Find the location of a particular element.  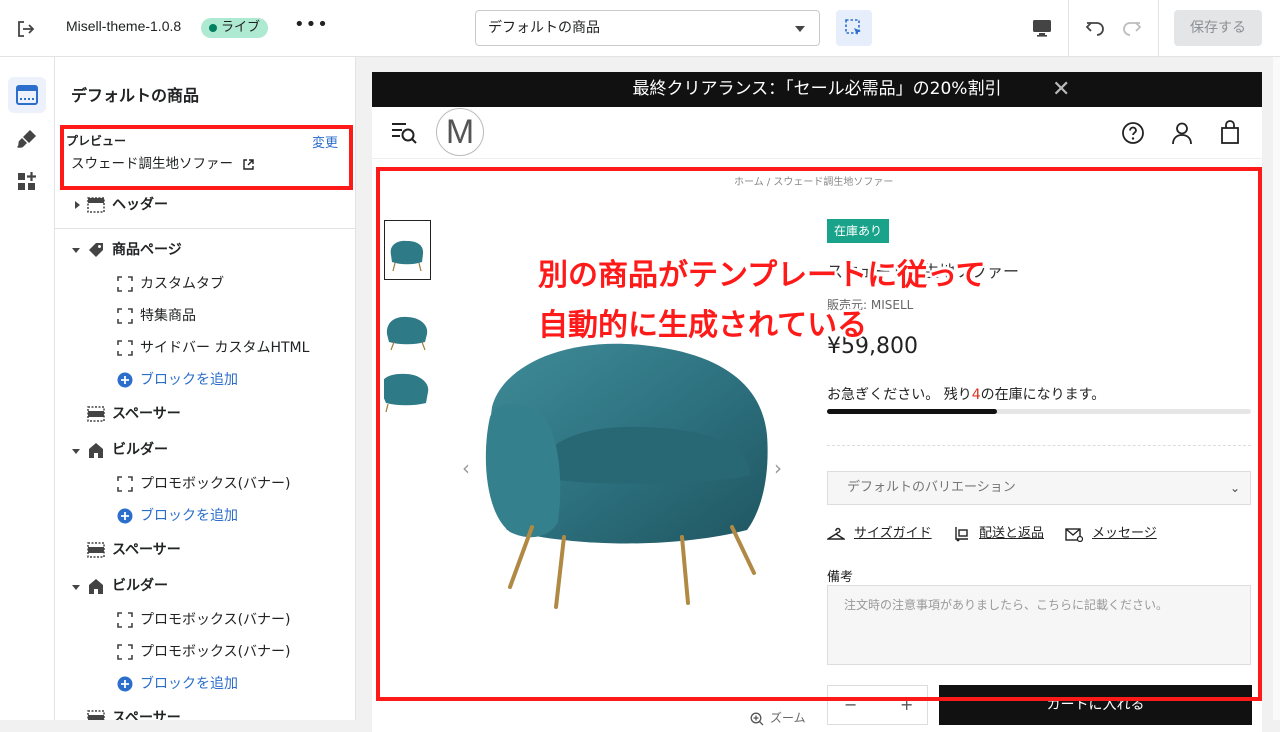

qty-minus-button: − is located at coordinates (850, 705).